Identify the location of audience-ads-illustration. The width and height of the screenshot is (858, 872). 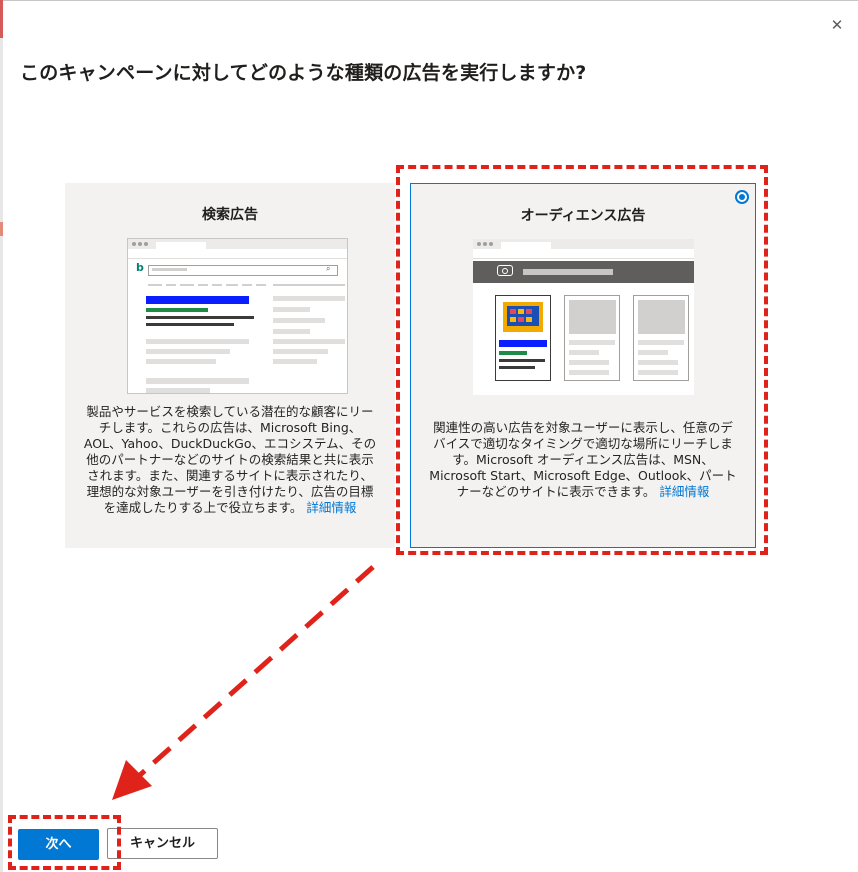
(583, 317).